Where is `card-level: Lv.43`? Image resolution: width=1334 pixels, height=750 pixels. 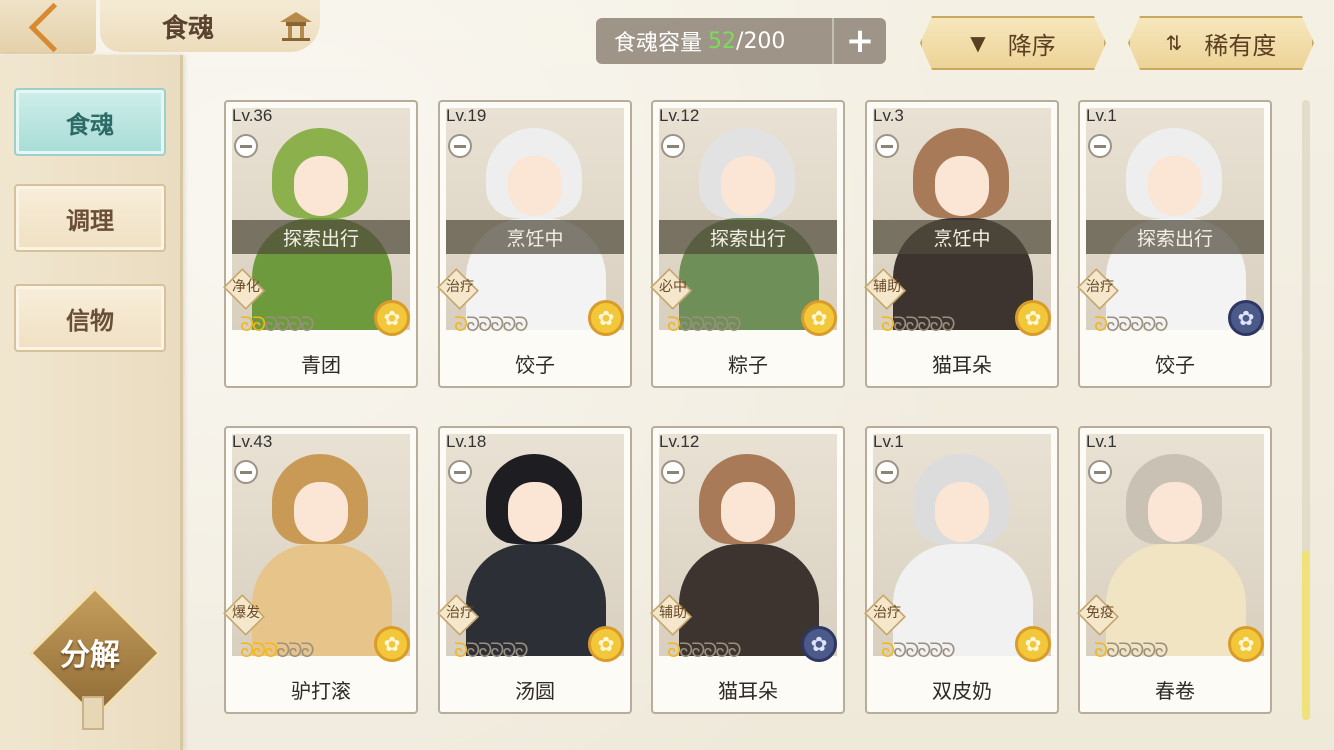 card-level: Lv.43 is located at coordinates (252, 441).